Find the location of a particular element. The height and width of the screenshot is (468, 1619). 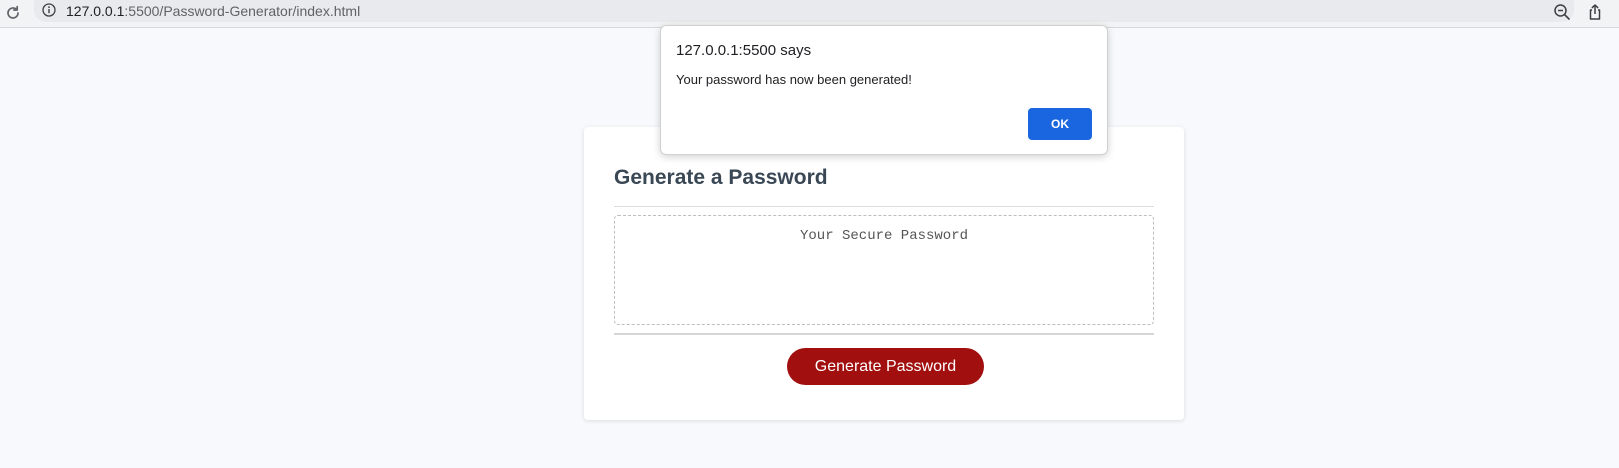

info-icon is located at coordinates (49, 10).